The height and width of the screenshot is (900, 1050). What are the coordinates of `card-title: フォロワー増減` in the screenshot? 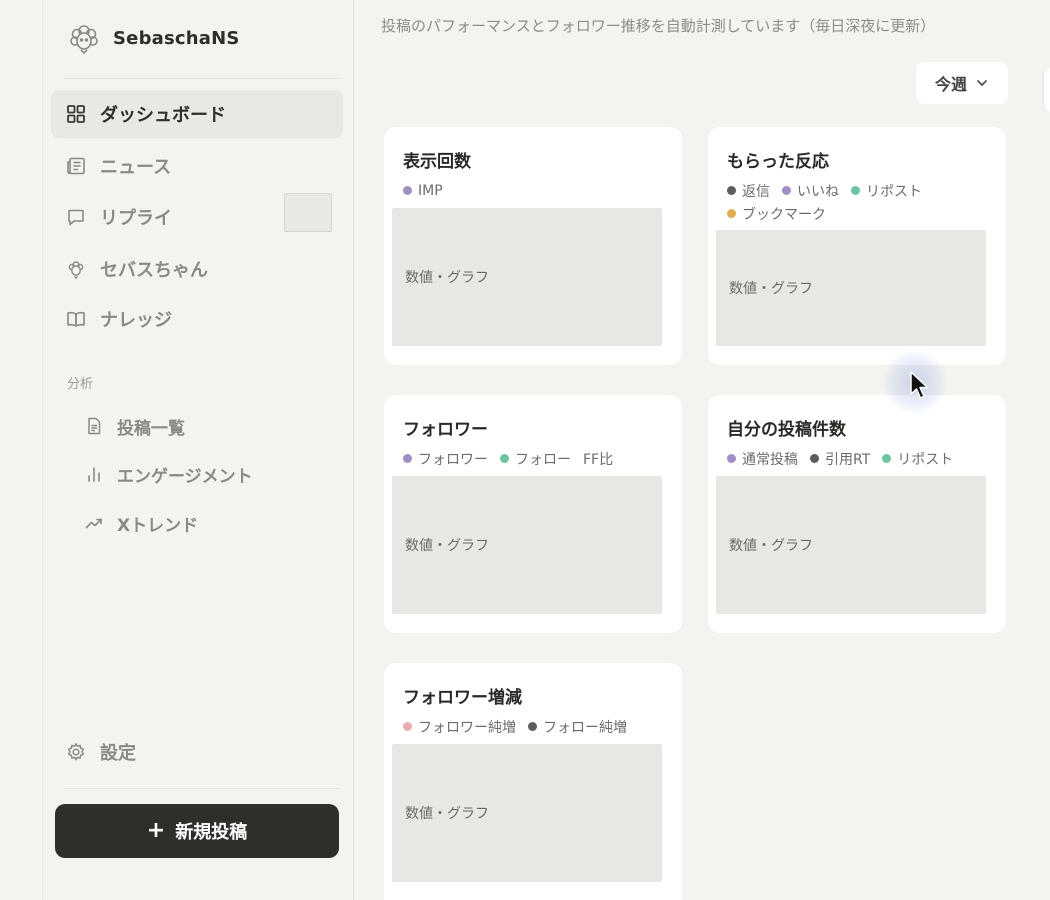 It's located at (462, 698).